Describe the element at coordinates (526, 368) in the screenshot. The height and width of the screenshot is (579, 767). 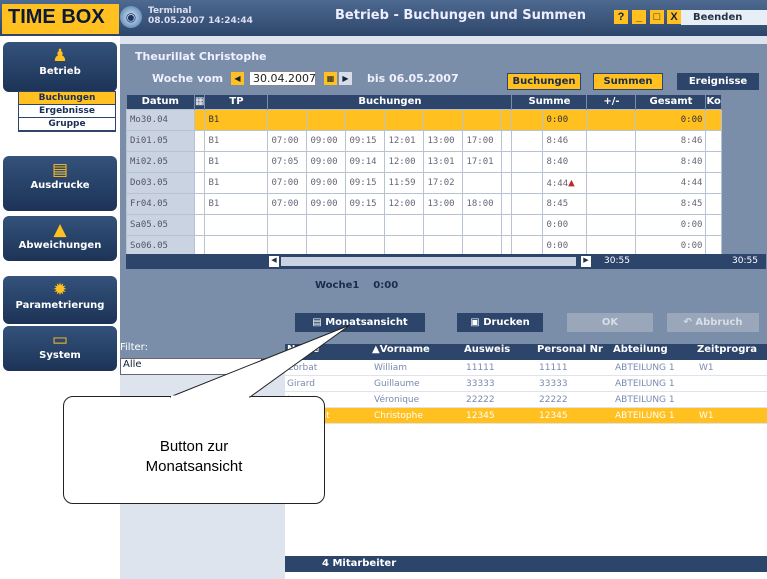
I see `list-item: Corbat William 11111 11111 ABTEILUNG 1 W1` at that location.